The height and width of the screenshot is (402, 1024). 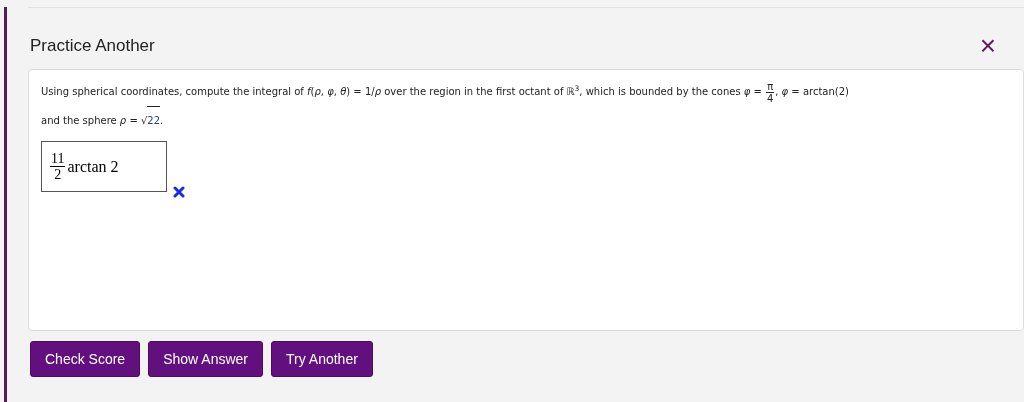 I want to click on close-button: ×, so click(x=987, y=38).